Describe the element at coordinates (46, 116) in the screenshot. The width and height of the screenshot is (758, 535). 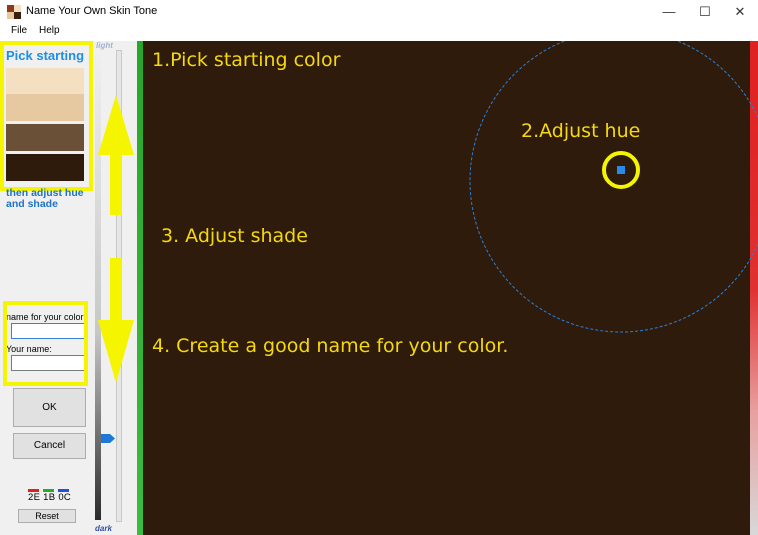
I see `swatch-highlight-frame` at that location.